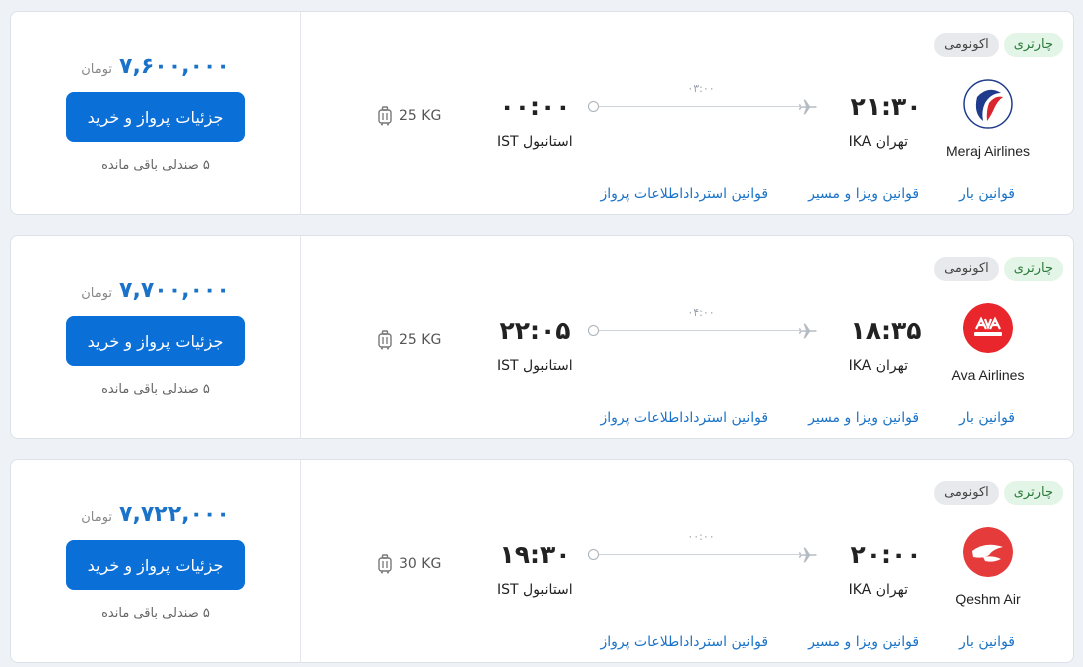  Describe the element at coordinates (701, 536) in the screenshot. I see `flight-duration: ۰۰:۰۰` at that location.